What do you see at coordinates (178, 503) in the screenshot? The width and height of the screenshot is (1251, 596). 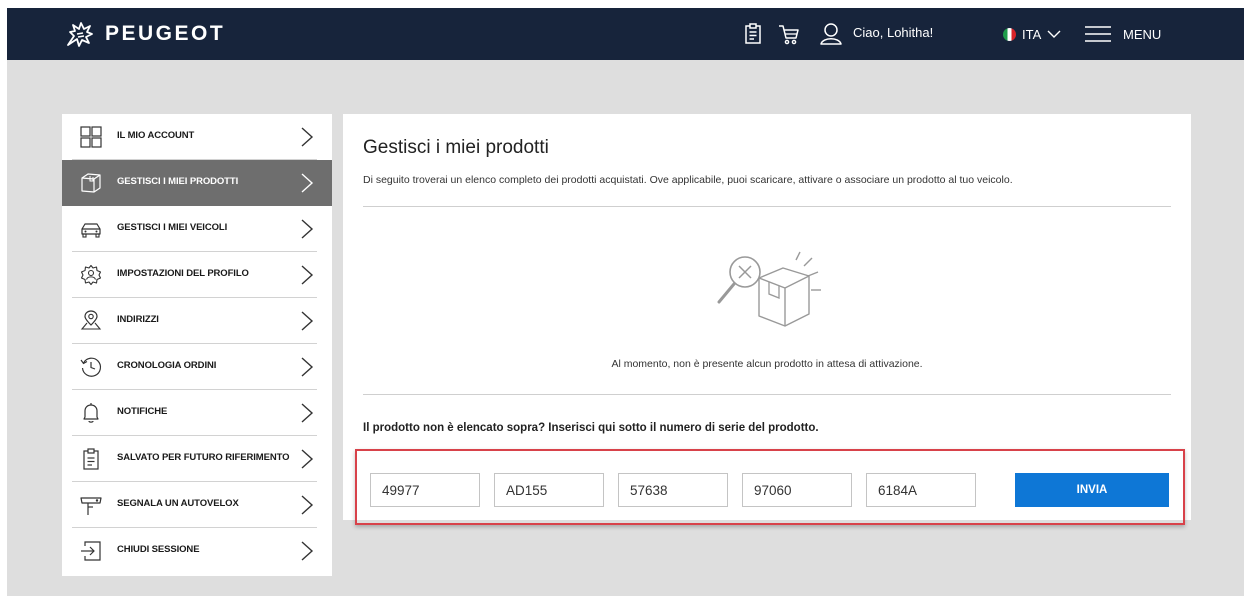 I see `sidebar-item-label: SEGNALA UN AUTOVELOX` at bounding box center [178, 503].